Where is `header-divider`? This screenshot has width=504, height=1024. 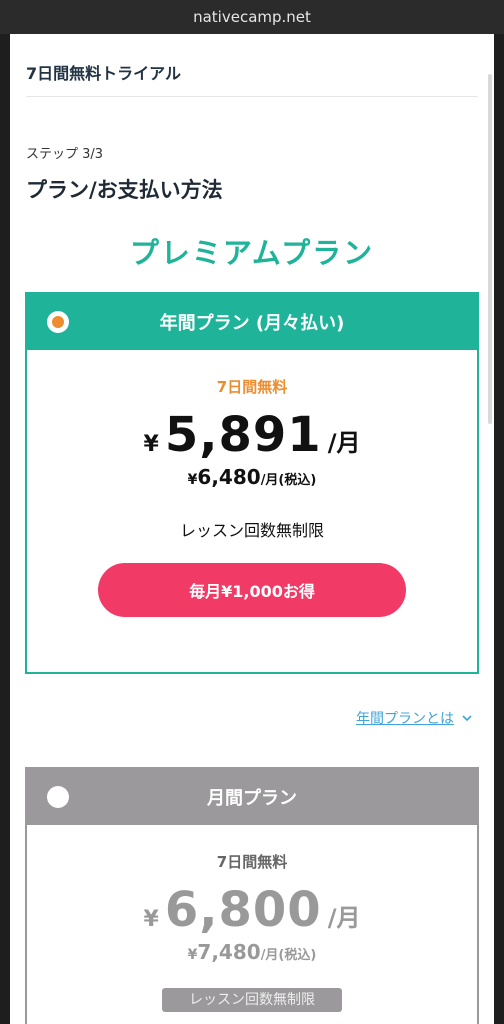
header-divider is located at coordinates (252, 96).